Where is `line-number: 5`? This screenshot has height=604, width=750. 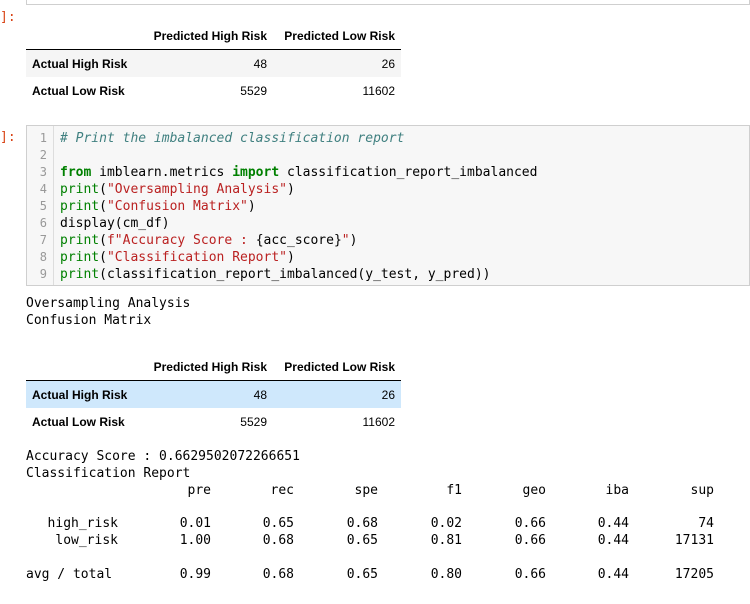
line-number: 5 is located at coordinates (43, 206).